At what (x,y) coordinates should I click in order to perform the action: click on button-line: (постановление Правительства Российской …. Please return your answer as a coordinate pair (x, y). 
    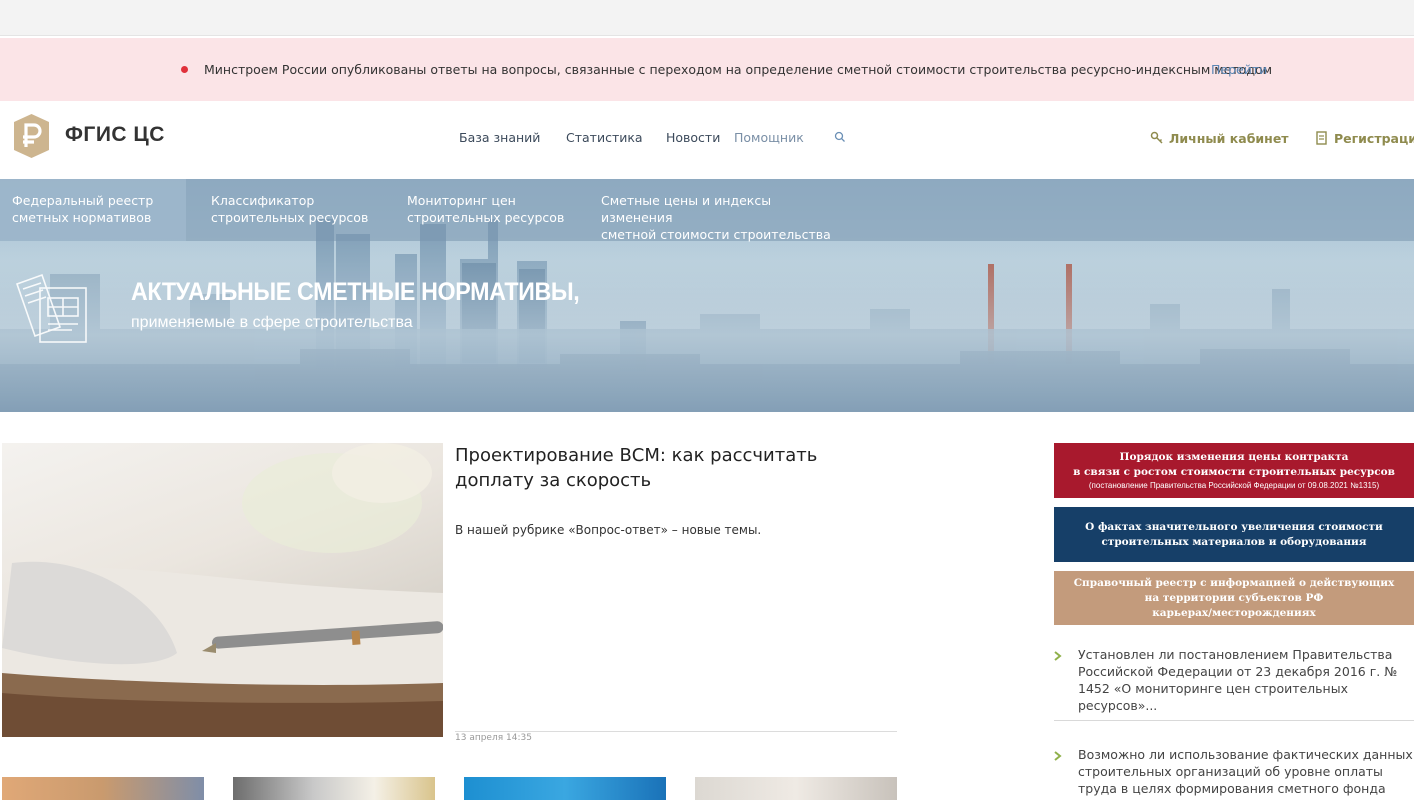
    Looking at the image, I should click on (1234, 485).